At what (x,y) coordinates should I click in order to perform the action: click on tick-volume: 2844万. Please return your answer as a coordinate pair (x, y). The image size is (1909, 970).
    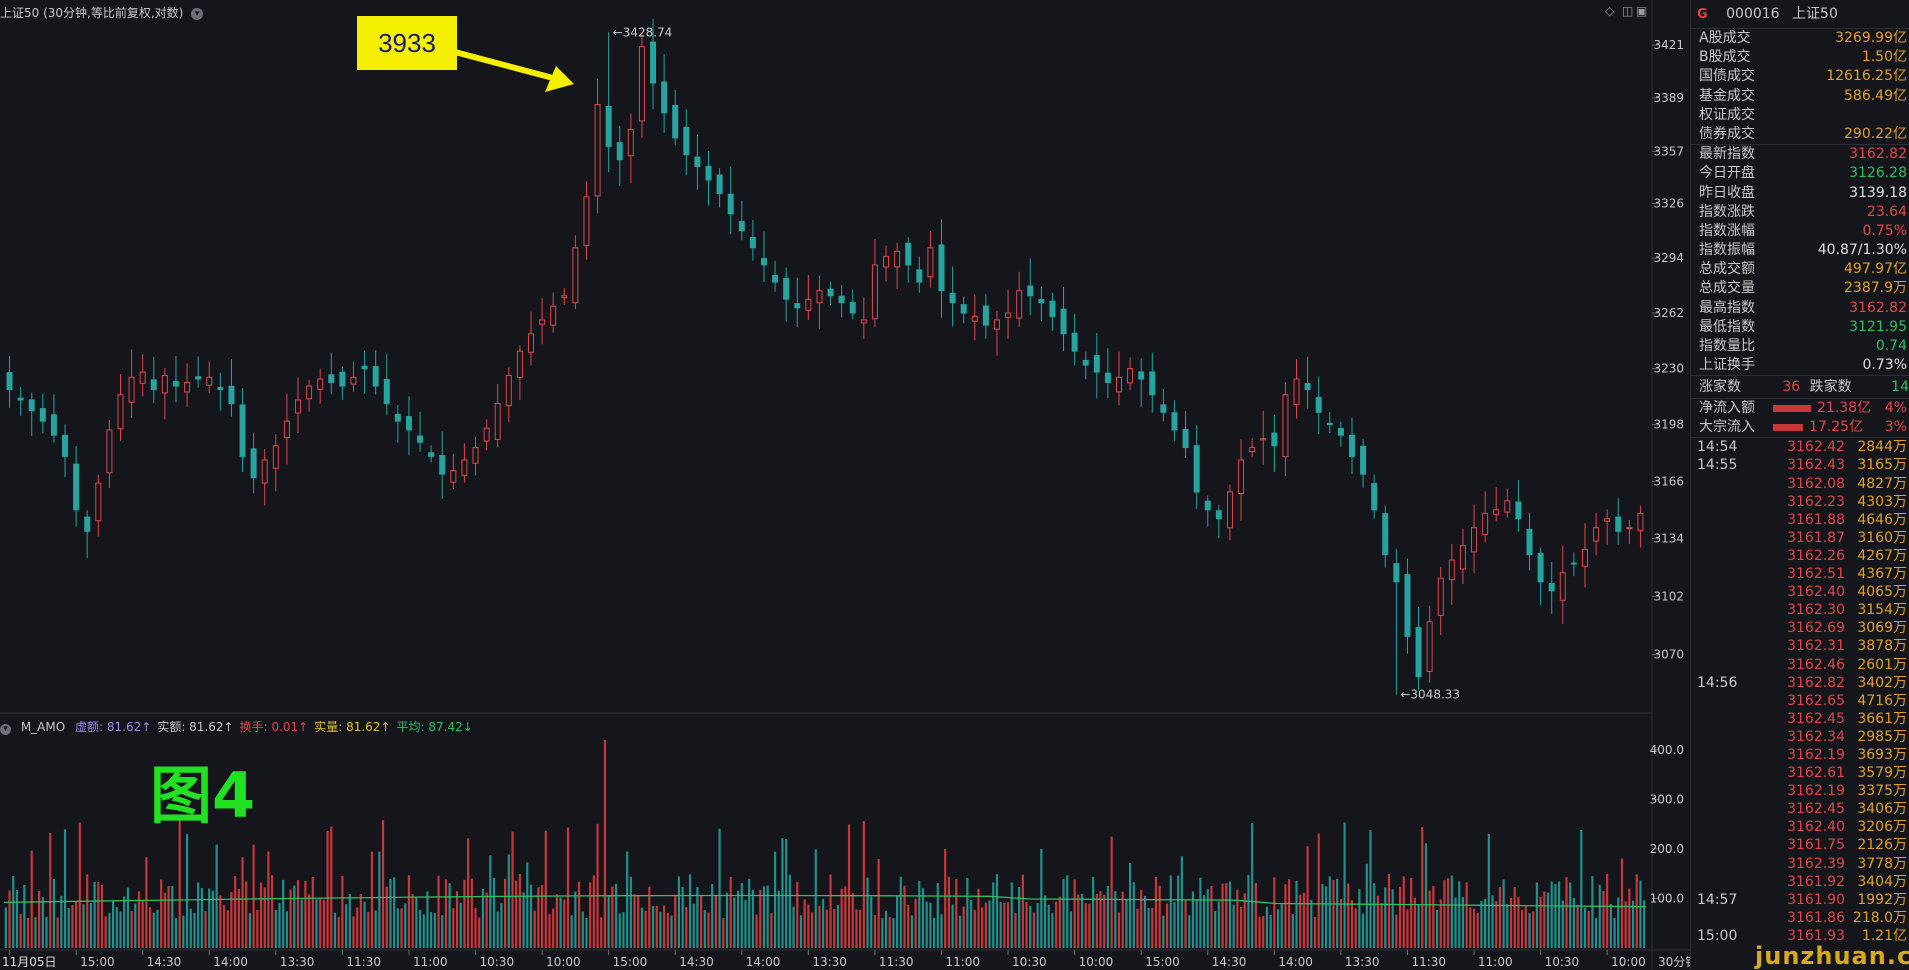
    Looking at the image, I should click on (1882, 447).